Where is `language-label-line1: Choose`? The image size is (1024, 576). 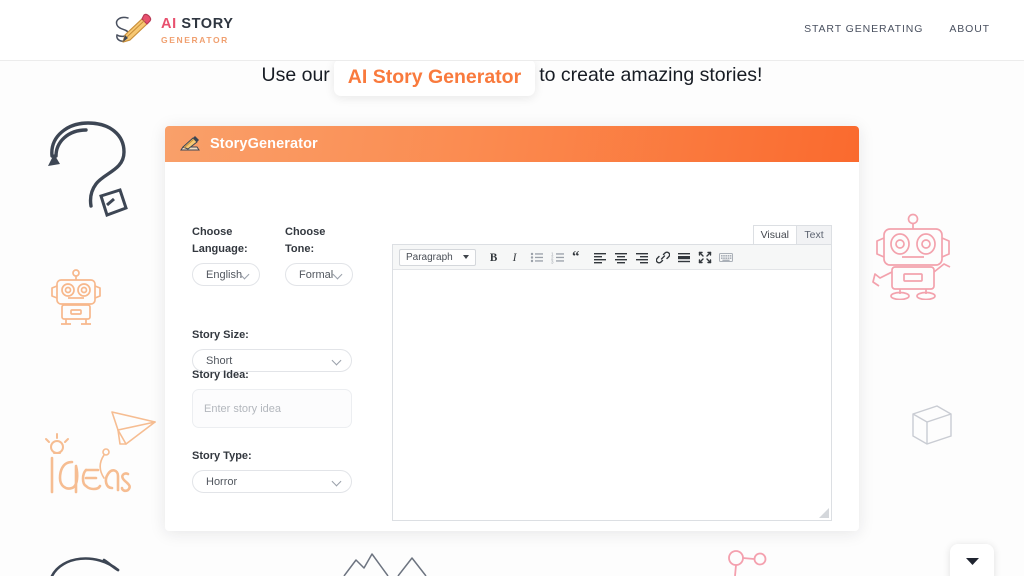
language-label-line1: Choose is located at coordinates (212, 232).